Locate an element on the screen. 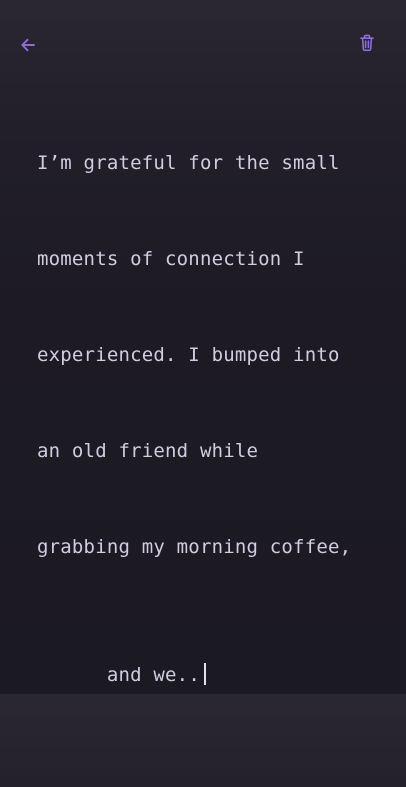 The width and height of the screenshot is (406, 787). entry-line: grabbing my morning coffee, is located at coordinates (194, 547).